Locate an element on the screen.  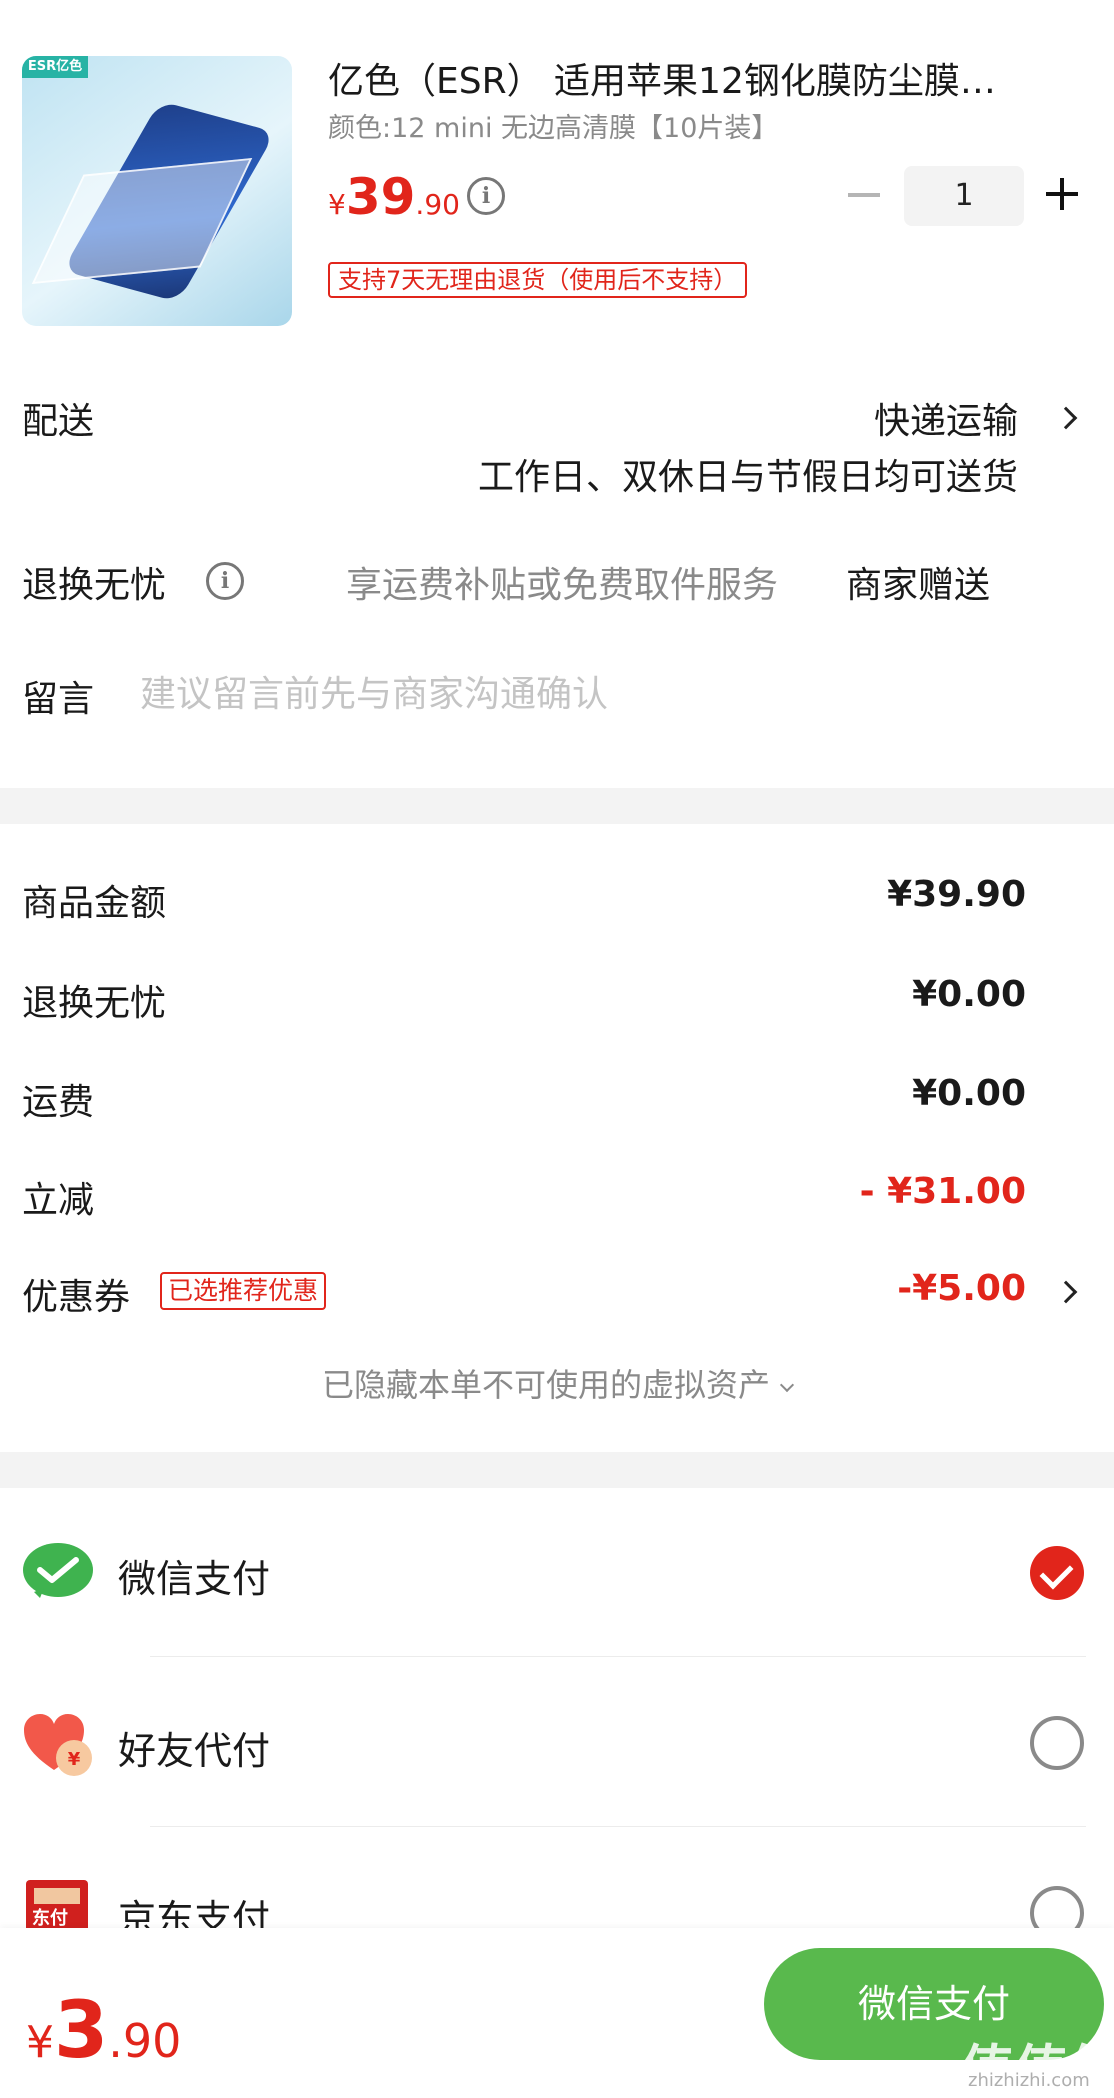
coupon-label: 优惠券 is located at coordinates (76, 1294).